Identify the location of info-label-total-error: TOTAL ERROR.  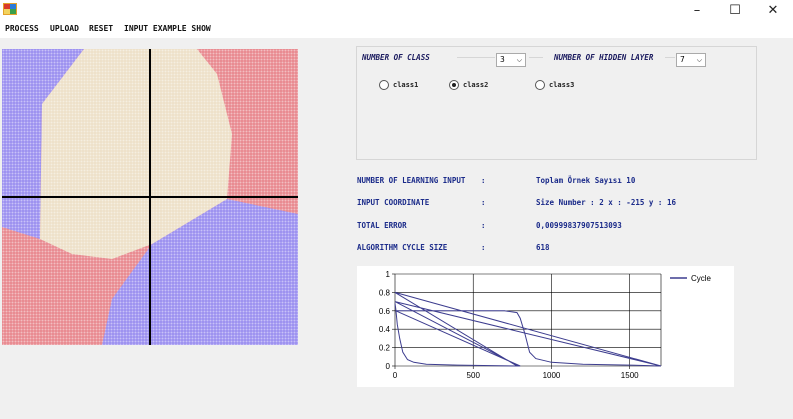
(382, 225).